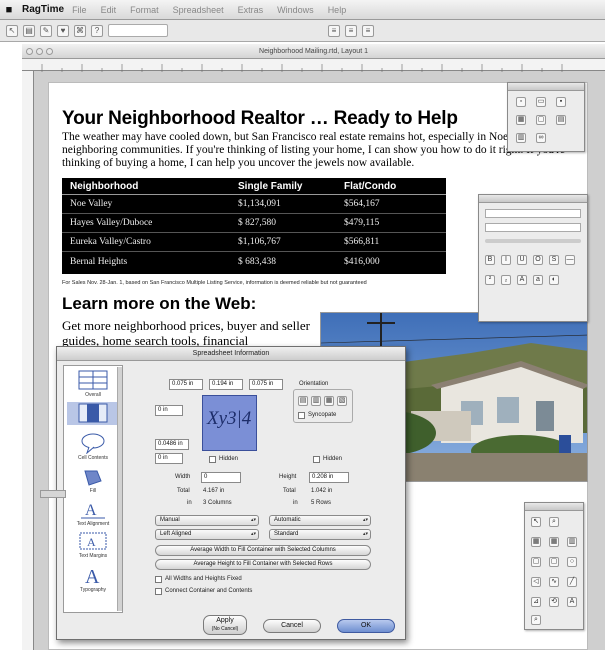 Image resolution: width=605 pixels, height=650 pixels. What do you see at coordinates (159, 304) in the screenshot?
I see `subheading: Learn more on the Web:` at bounding box center [159, 304].